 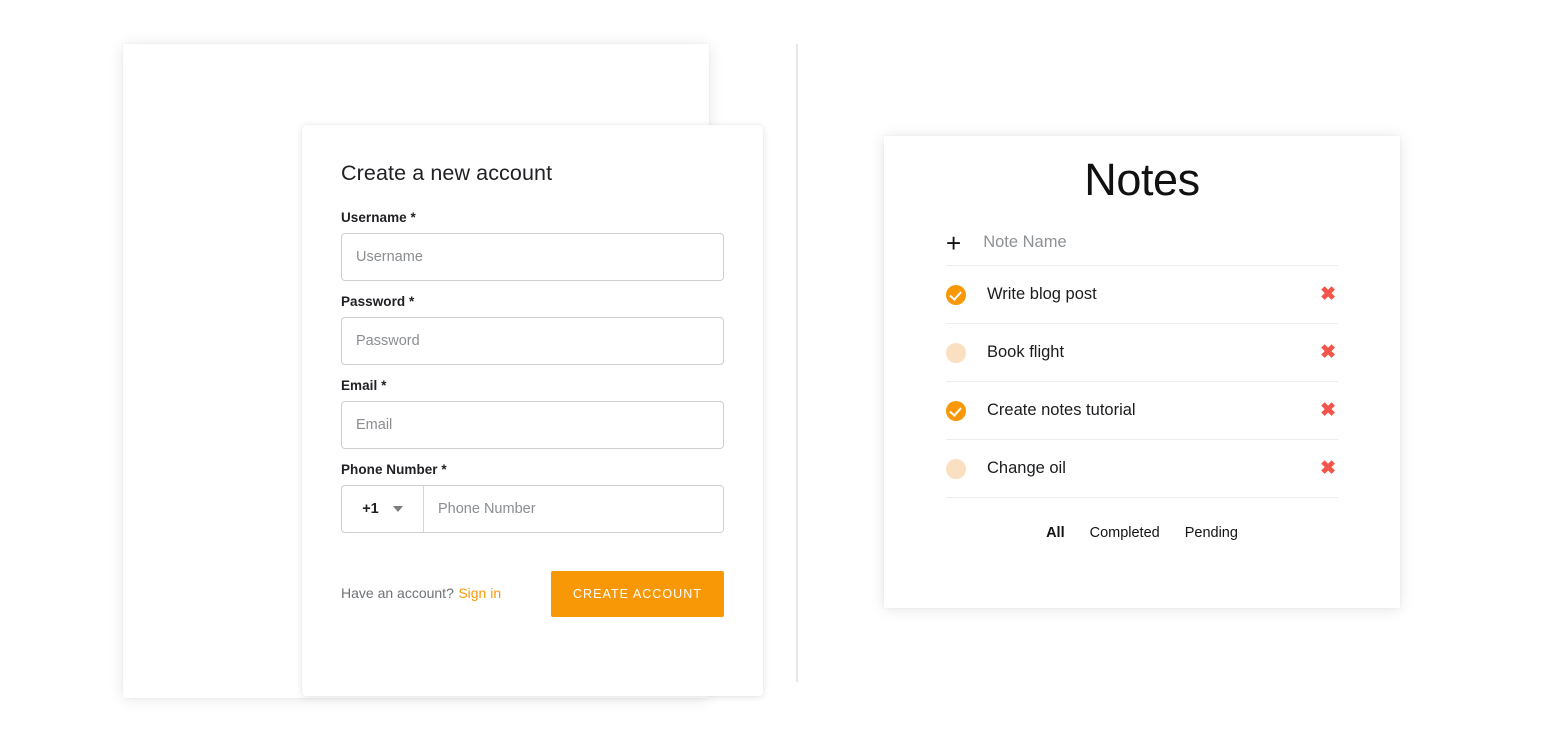 I want to click on field-phone: Phone Number * +1, so click(x=532, y=497).